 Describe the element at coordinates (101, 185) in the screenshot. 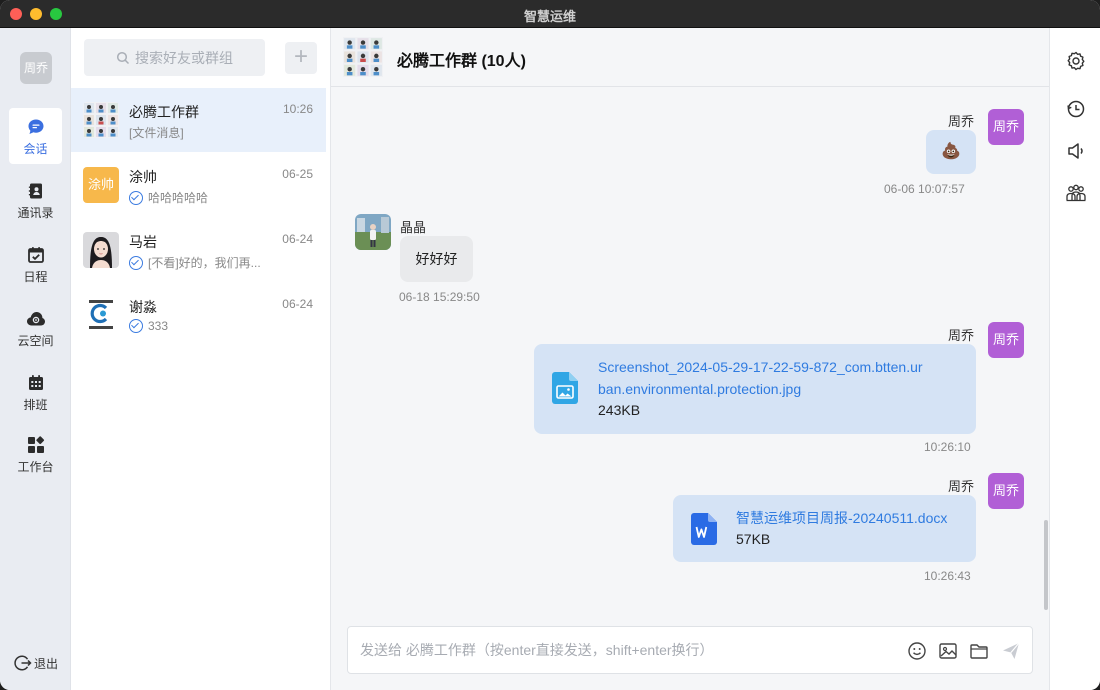

I see `contact-avatar: 涂帅` at that location.